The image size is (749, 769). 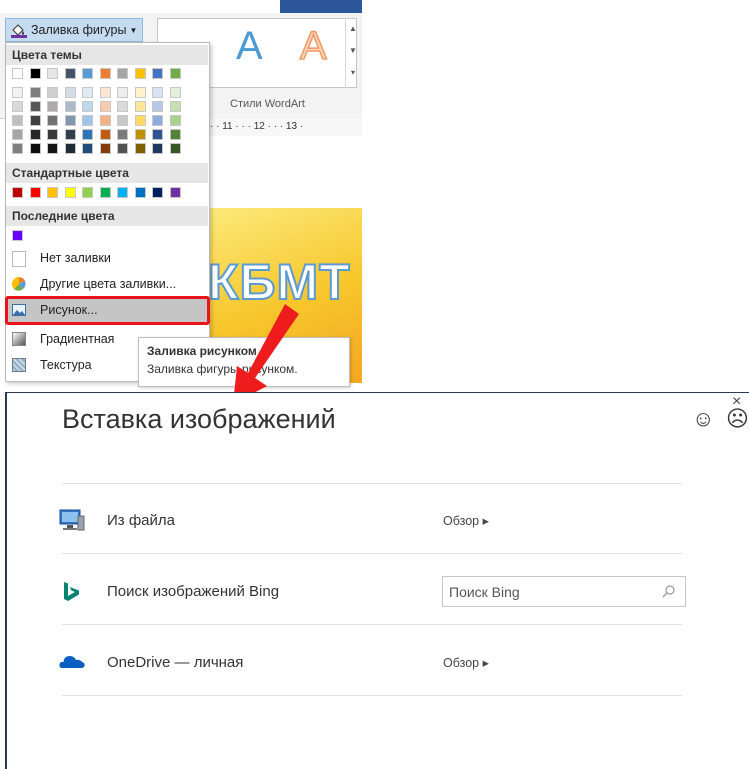 What do you see at coordinates (72, 520) in the screenshot?
I see `computer-icon` at bounding box center [72, 520].